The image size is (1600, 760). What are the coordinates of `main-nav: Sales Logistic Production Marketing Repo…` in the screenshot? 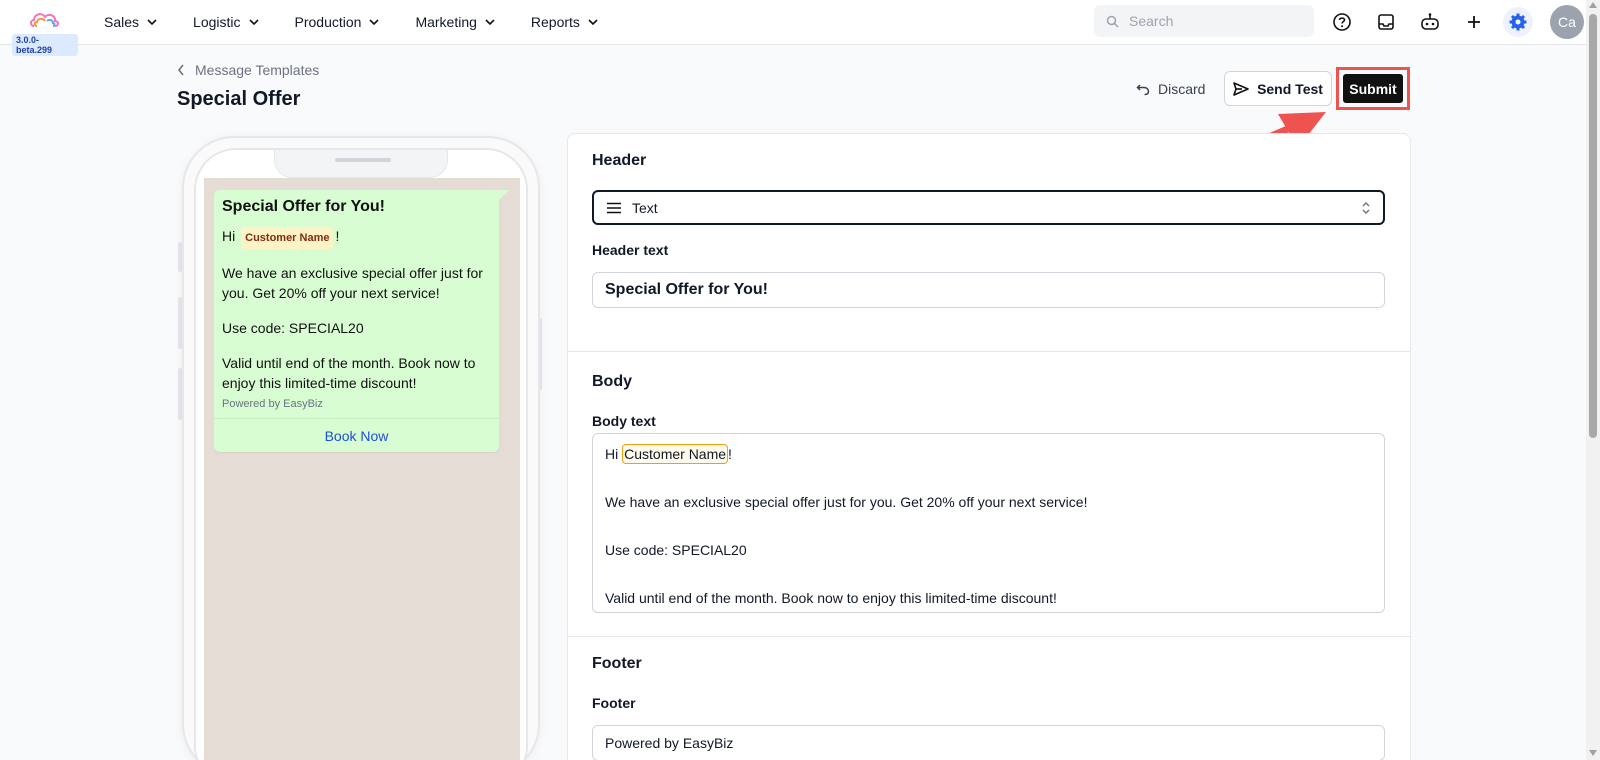 It's located at (369, 22).